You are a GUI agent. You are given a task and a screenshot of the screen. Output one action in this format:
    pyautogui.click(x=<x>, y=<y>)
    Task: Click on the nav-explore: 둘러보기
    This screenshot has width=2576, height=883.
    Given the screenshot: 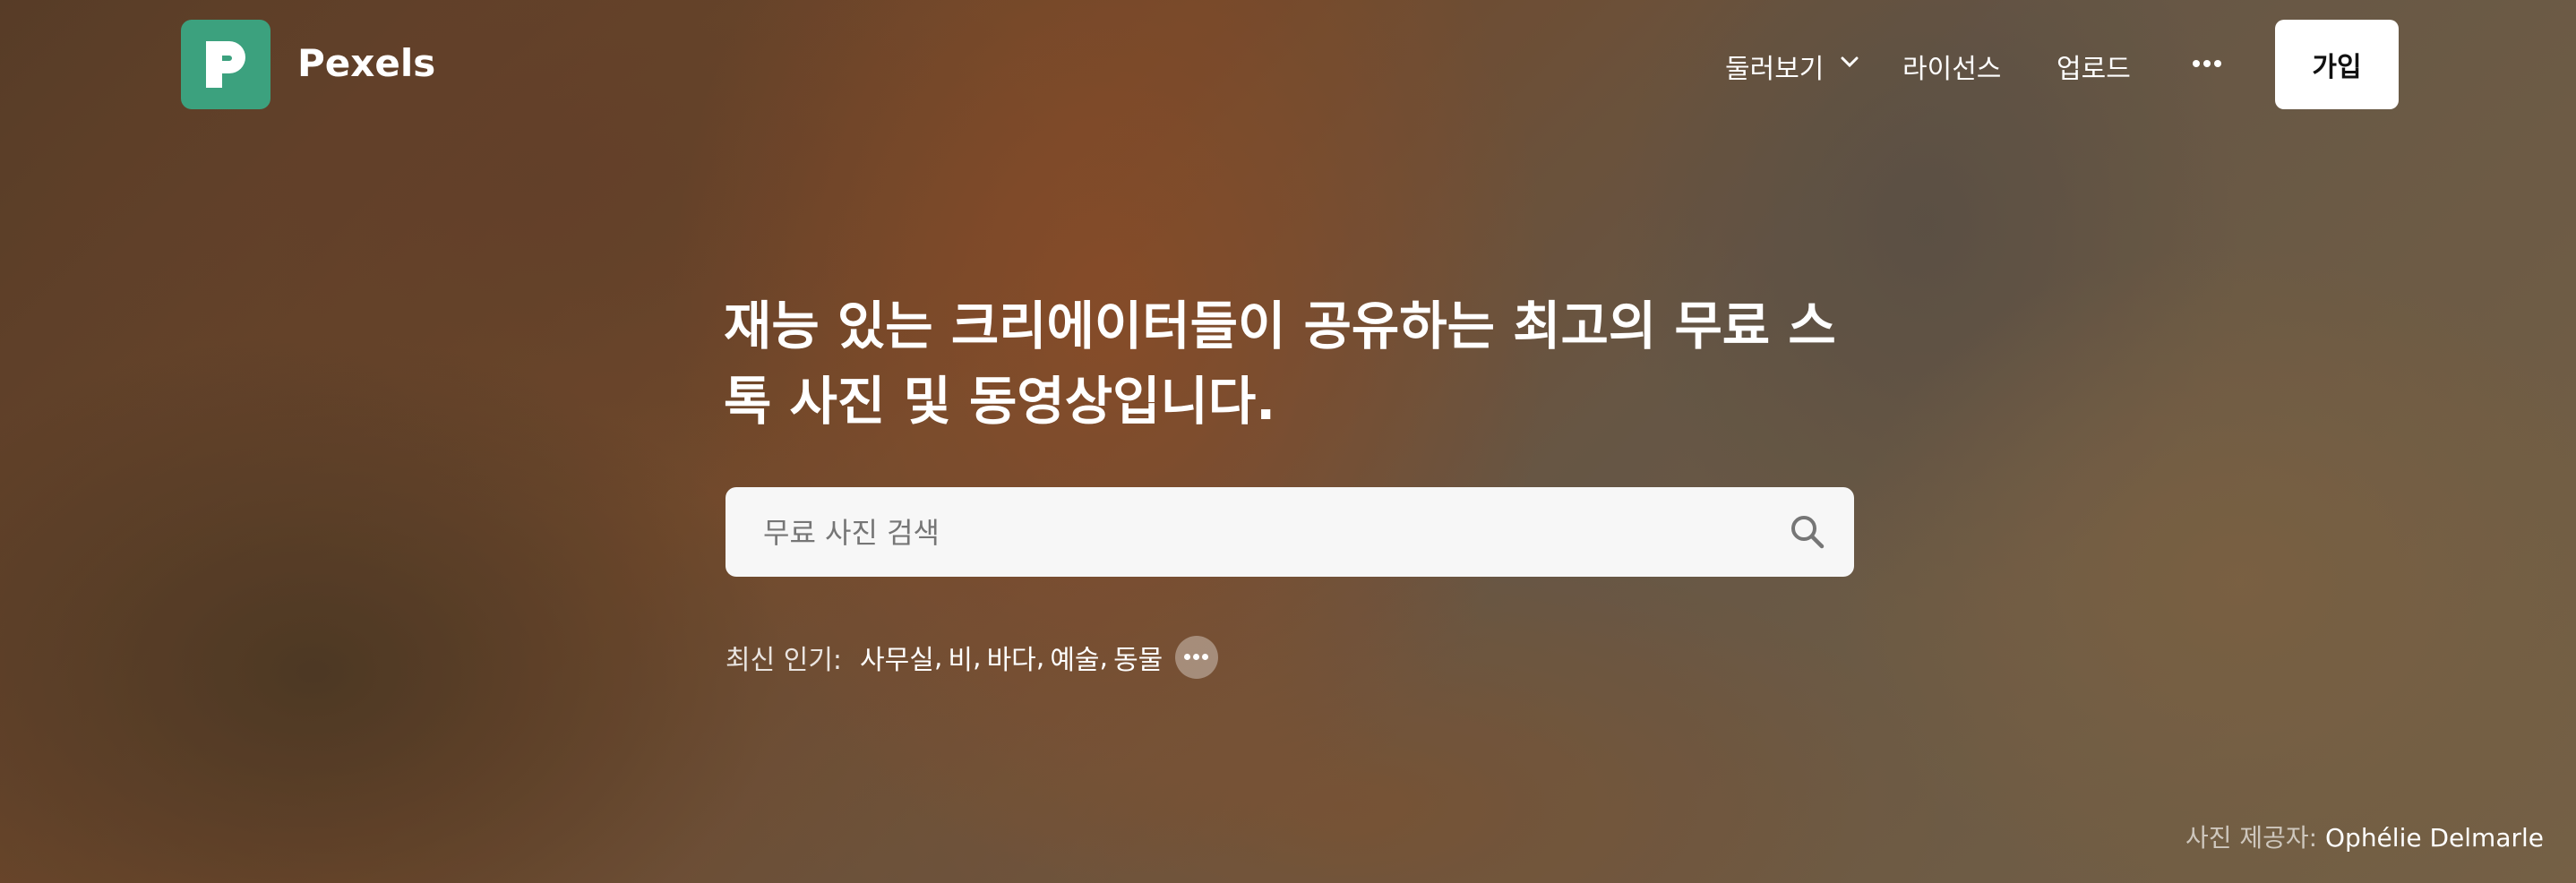 What is the action you would take?
    pyautogui.click(x=1792, y=66)
    